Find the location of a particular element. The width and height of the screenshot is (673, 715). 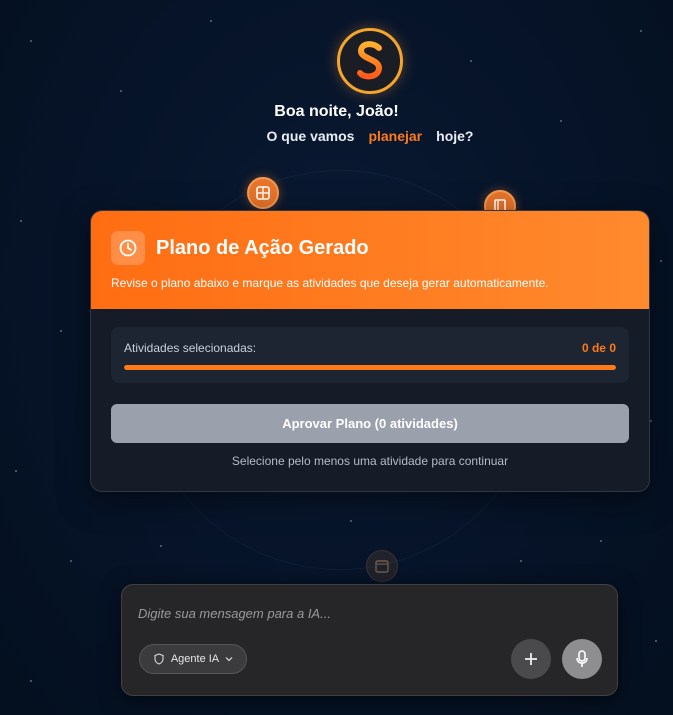

prompt-question: O que vamos planejar hoje? is located at coordinates (336, 136).